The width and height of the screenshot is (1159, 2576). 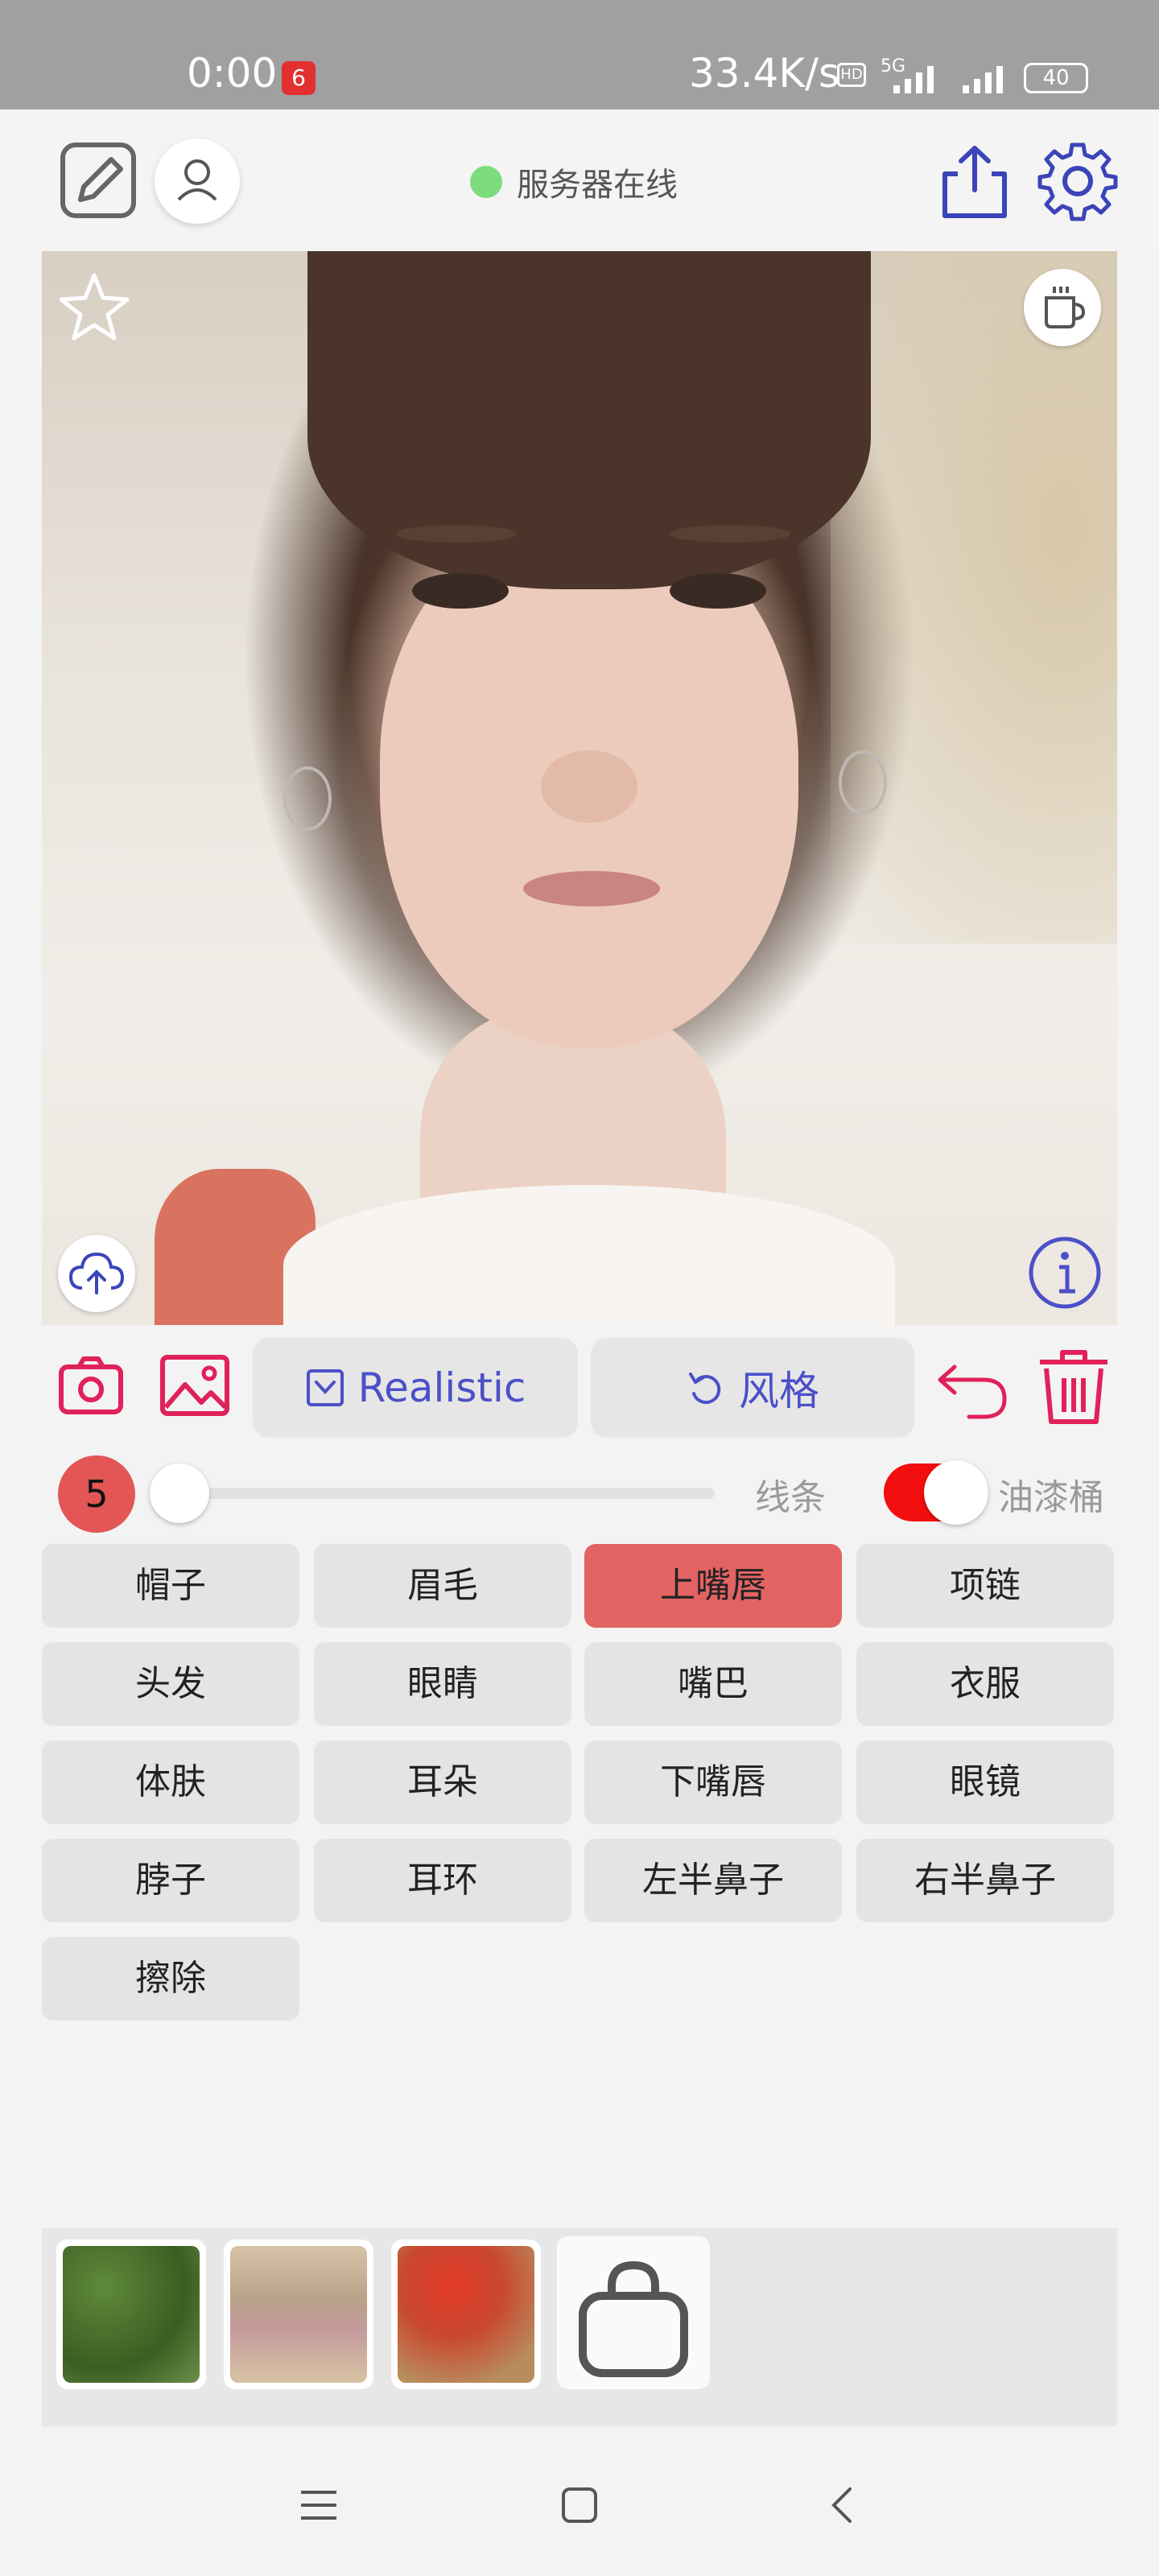 I want to click on menu-icon, so click(x=319, y=2505).